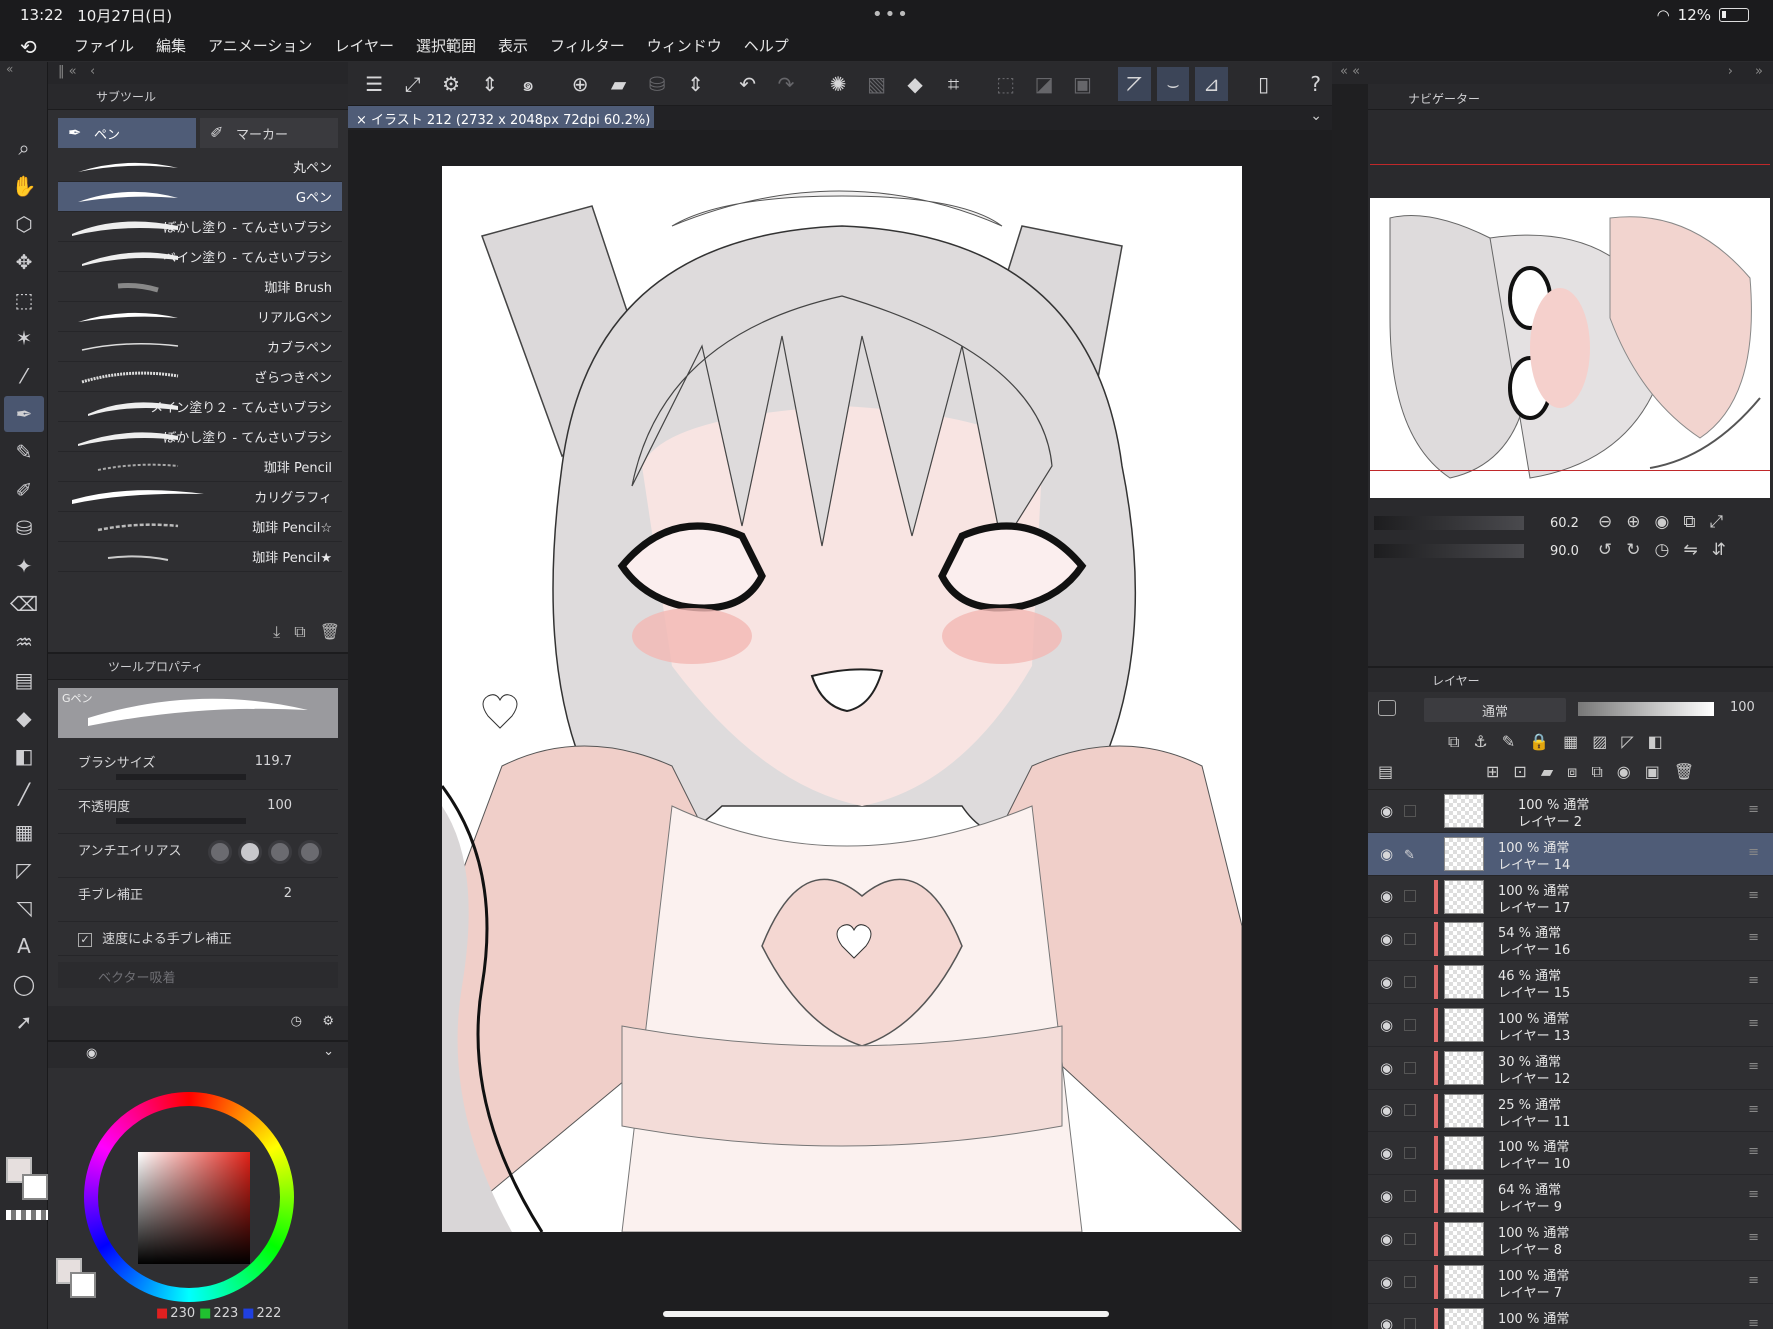  What do you see at coordinates (269, 133) in the screenshot?
I see `subtool-tab-marker: ✐ マーカー` at bounding box center [269, 133].